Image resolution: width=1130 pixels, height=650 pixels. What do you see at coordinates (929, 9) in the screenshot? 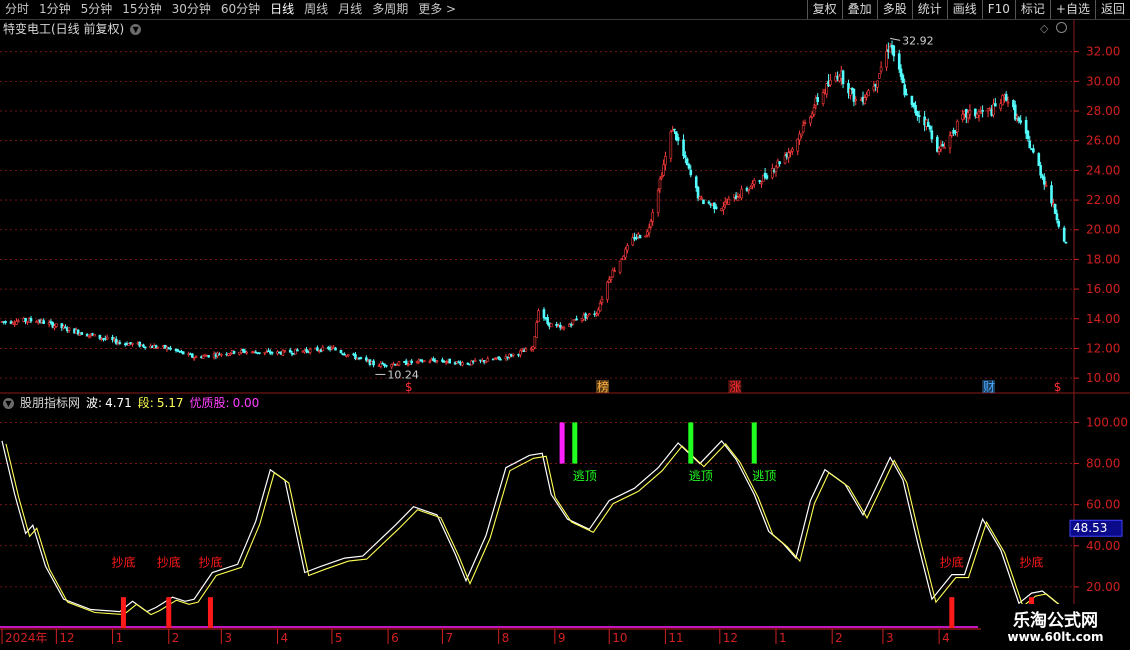
I see `toolbar-button-3: 统计` at bounding box center [929, 9].